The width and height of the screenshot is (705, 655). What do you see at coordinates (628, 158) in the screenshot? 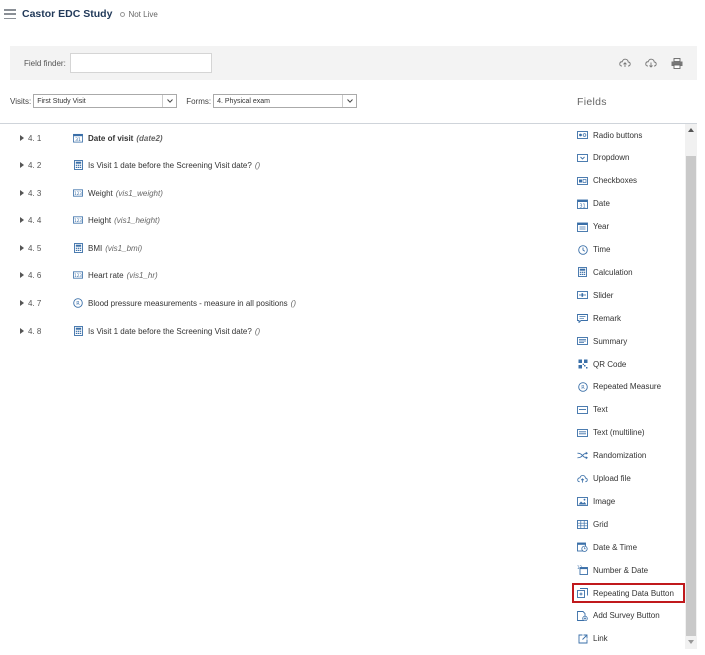
I see `palette-item-dropdown: Dropdown` at bounding box center [628, 158].